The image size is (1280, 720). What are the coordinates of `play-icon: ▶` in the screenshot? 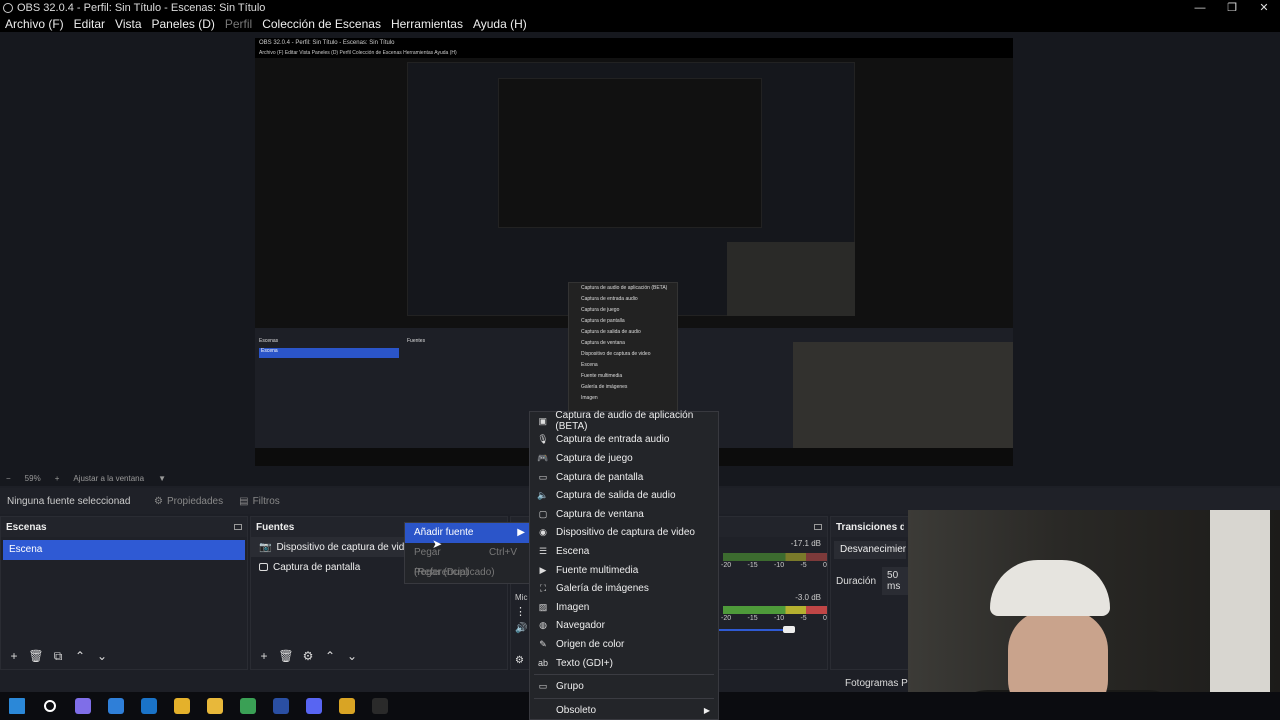 It's located at (543, 569).